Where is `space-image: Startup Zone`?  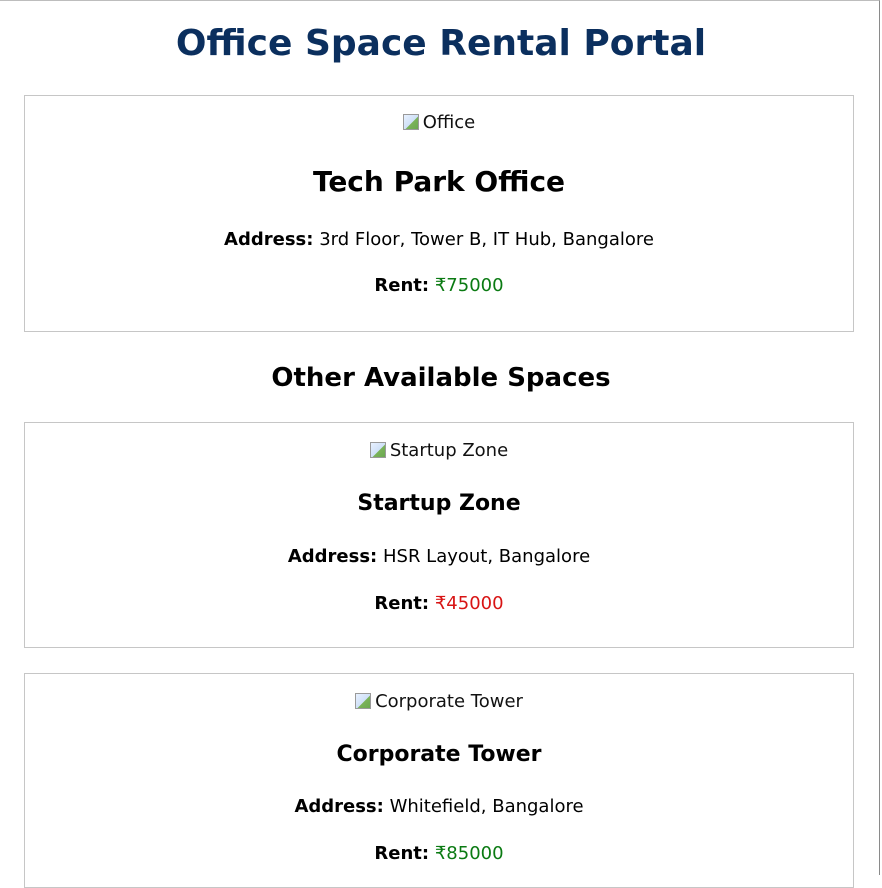 space-image: Startup Zone is located at coordinates (439, 451).